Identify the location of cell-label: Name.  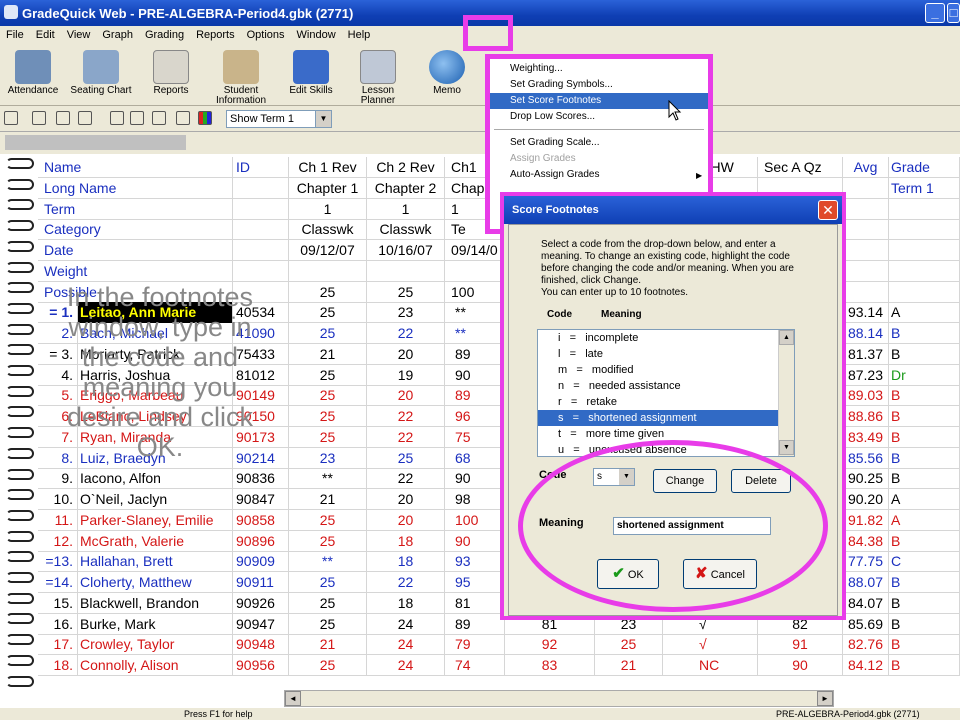
(135, 167).